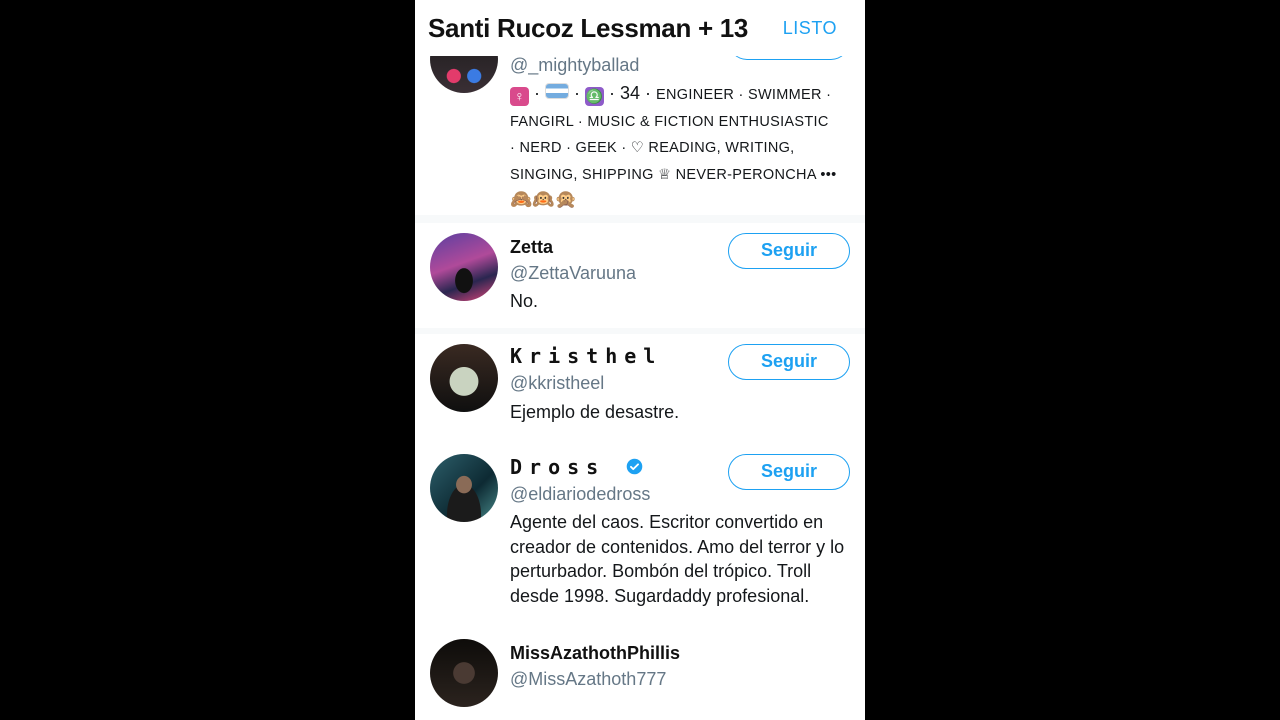 This screenshot has width=1280, height=720. I want to click on libra-icon: ♎, so click(594, 96).